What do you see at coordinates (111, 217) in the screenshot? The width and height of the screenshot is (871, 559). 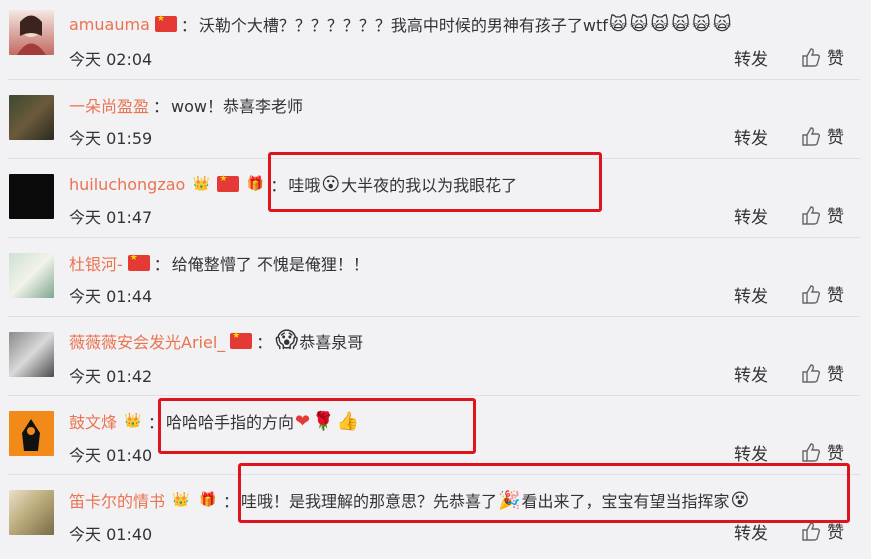 I see `timestamp: 今天 01:47` at bounding box center [111, 217].